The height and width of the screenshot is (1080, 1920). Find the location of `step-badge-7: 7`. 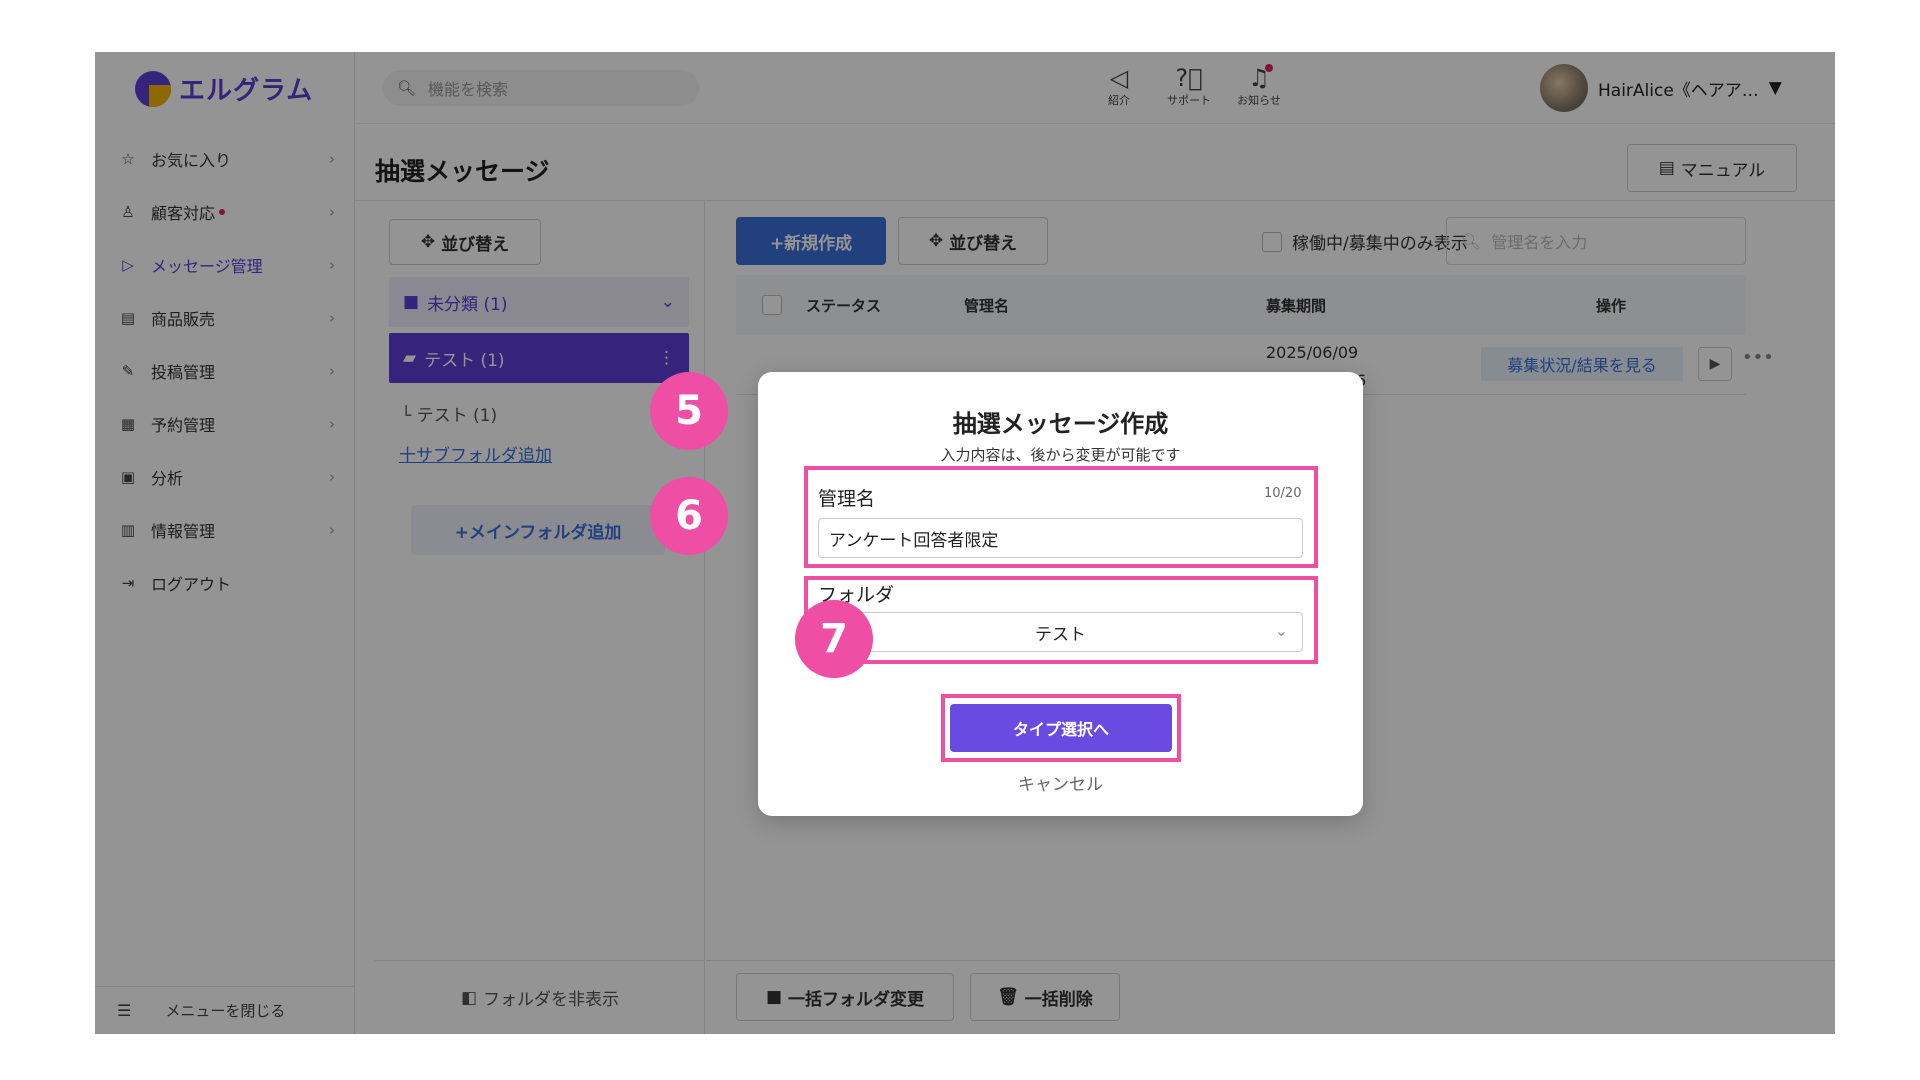

step-badge-7: 7 is located at coordinates (834, 639).